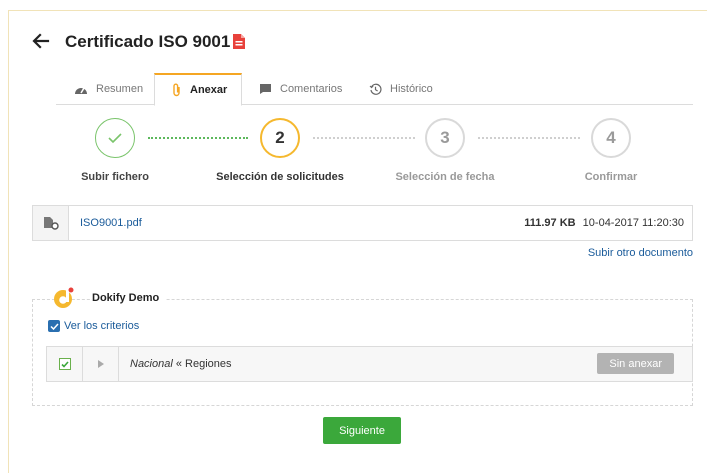 Image resolution: width=707 pixels, height=473 pixels. Describe the element at coordinates (550, 223) in the screenshot. I see `file-size: 111.97 KB` at that location.